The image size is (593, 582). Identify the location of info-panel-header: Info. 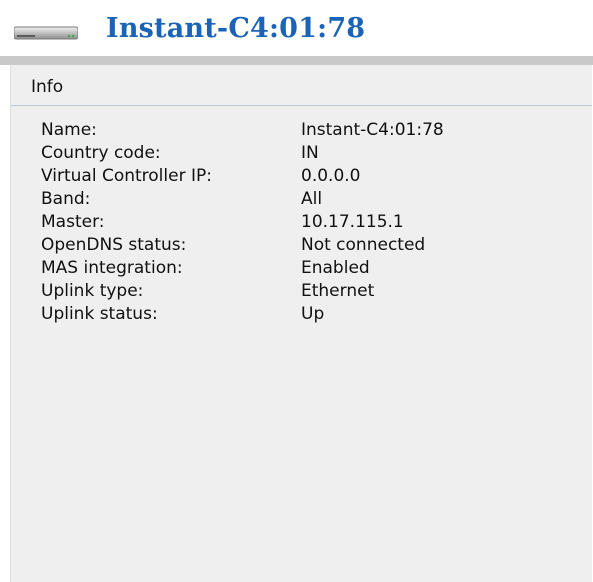
(301, 85).